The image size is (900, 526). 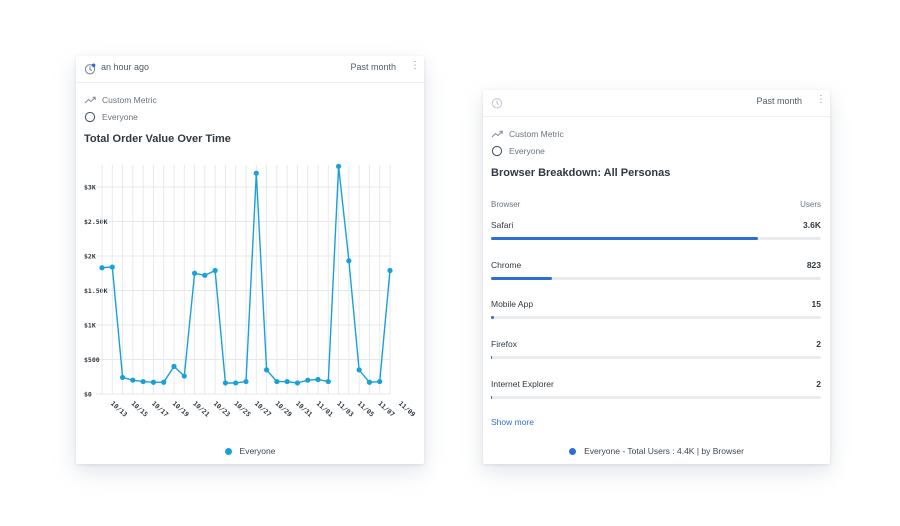 What do you see at coordinates (140, 409) in the screenshot?
I see `x-tick-label: 10/15` at bounding box center [140, 409].